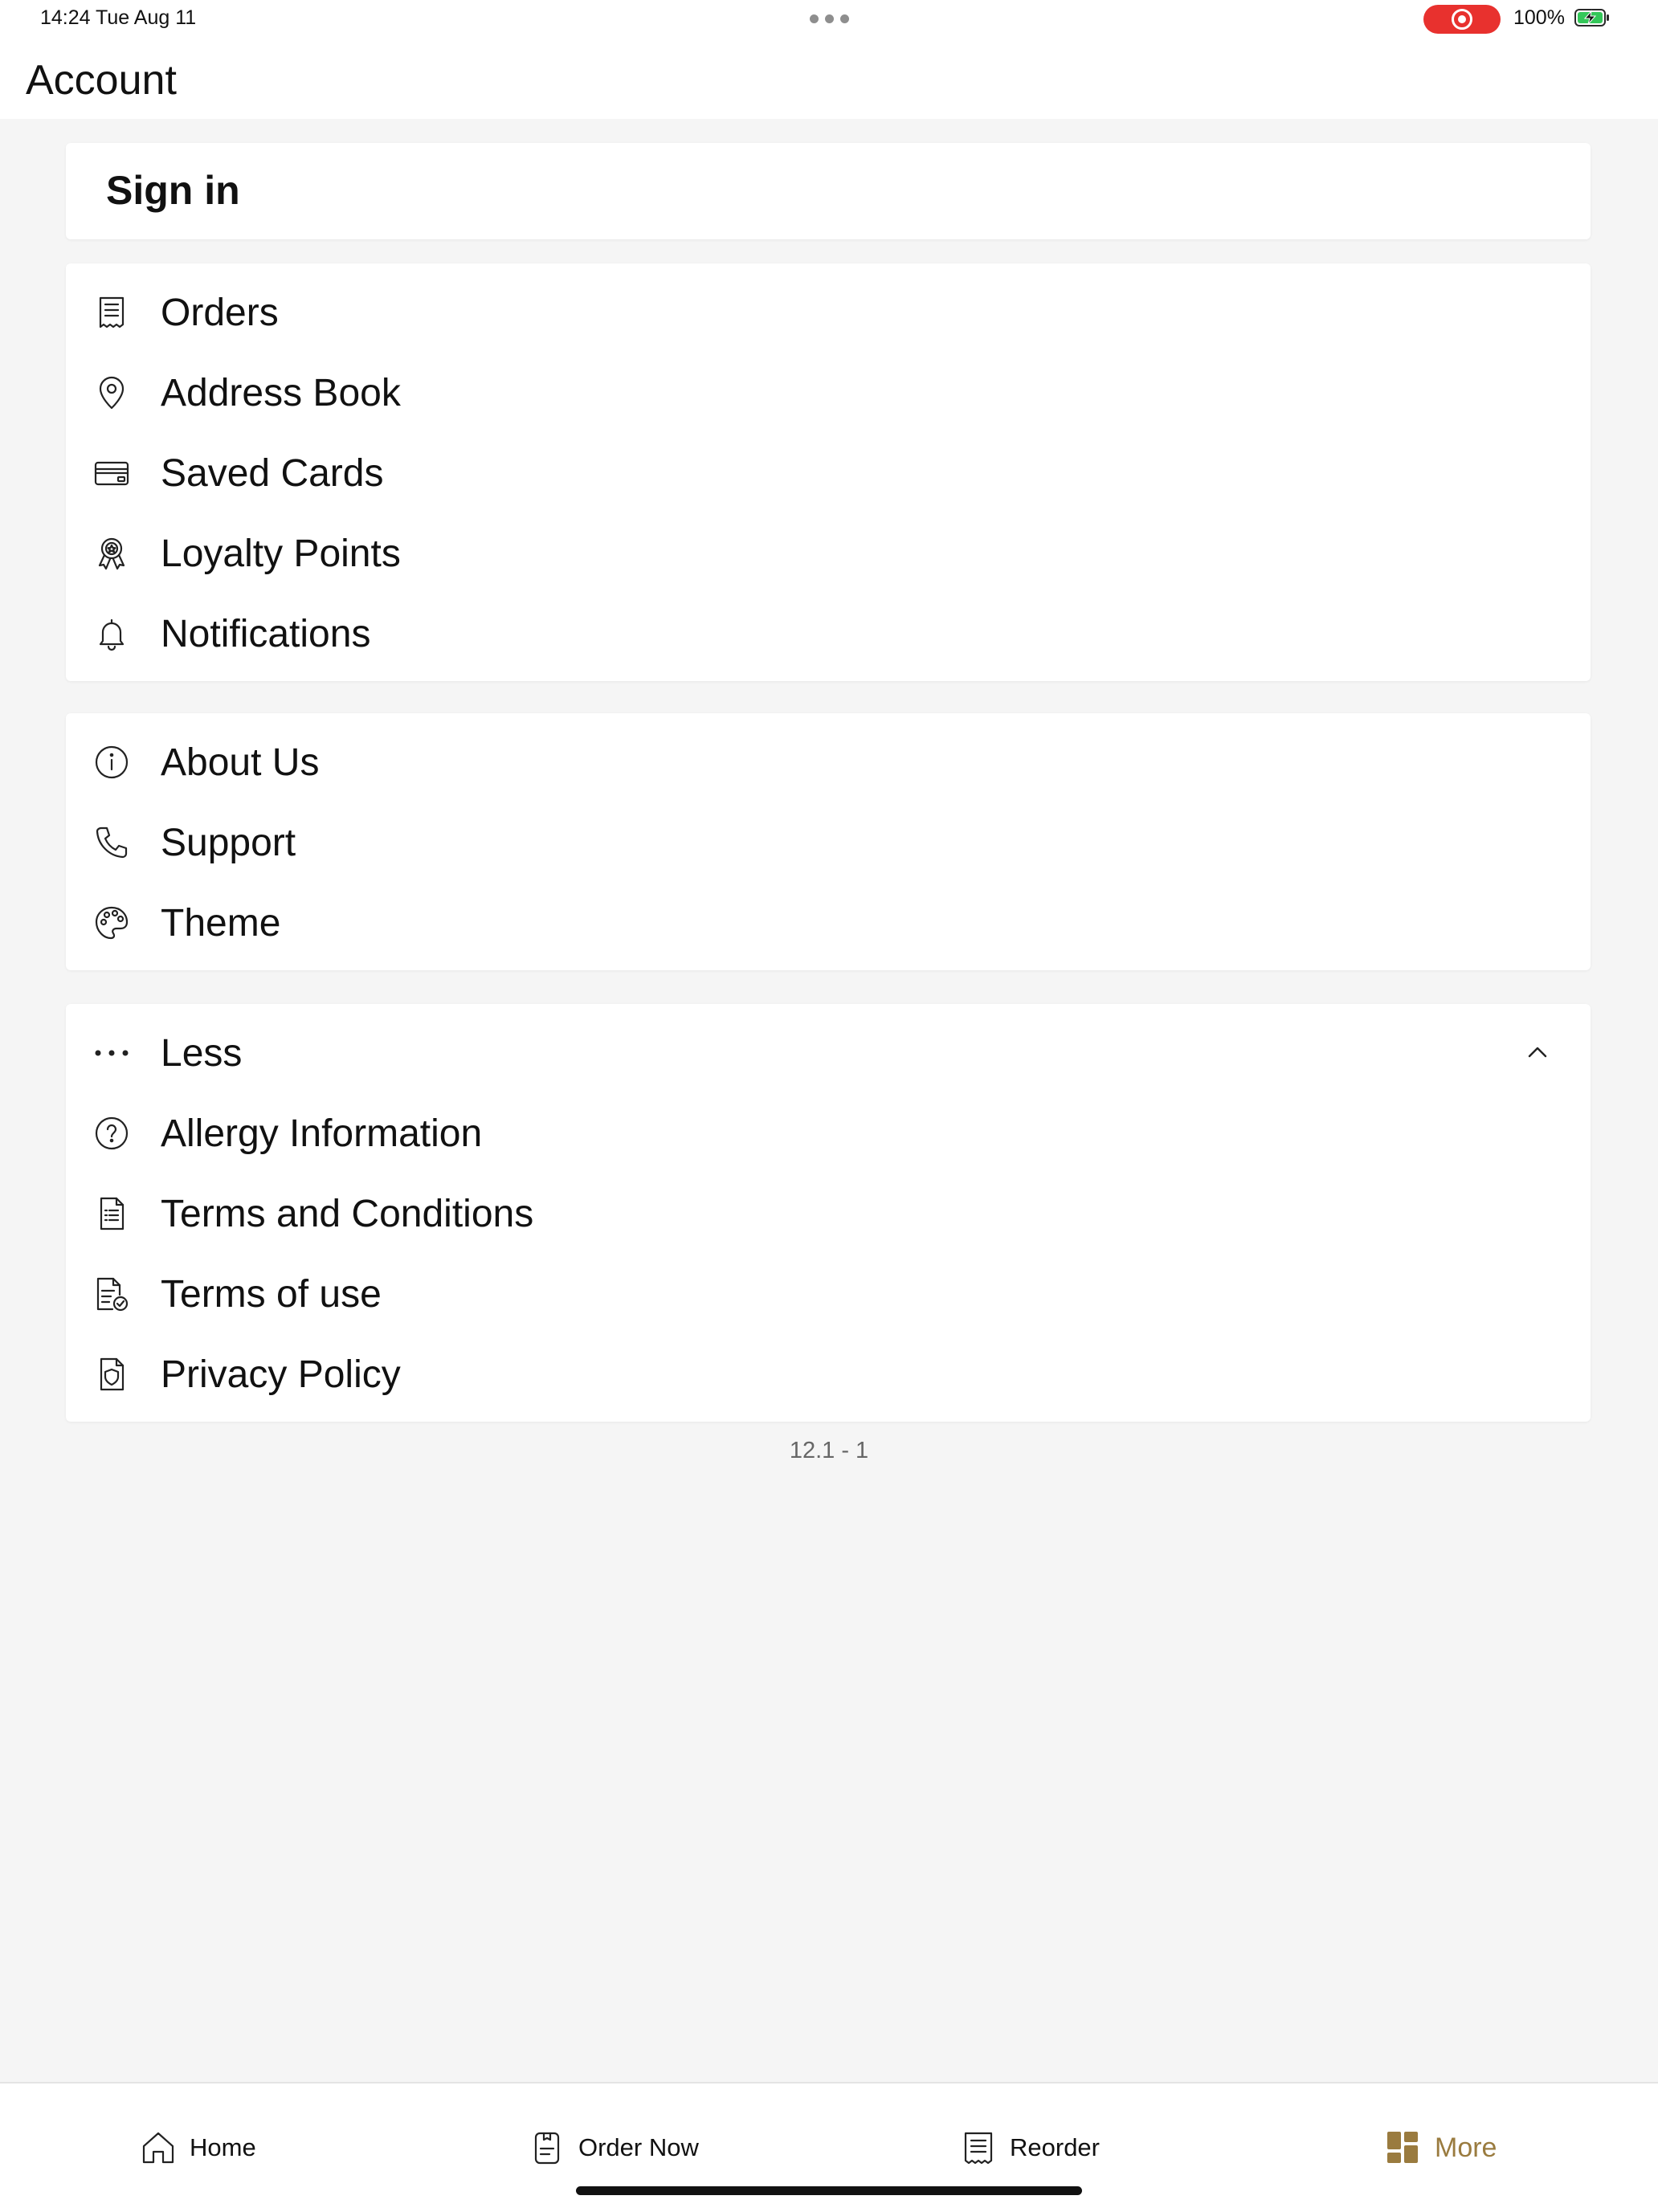 This screenshot has height=2212, width=1658. I want to click on menu-item-label: Terms of use, so click(271, 1294).